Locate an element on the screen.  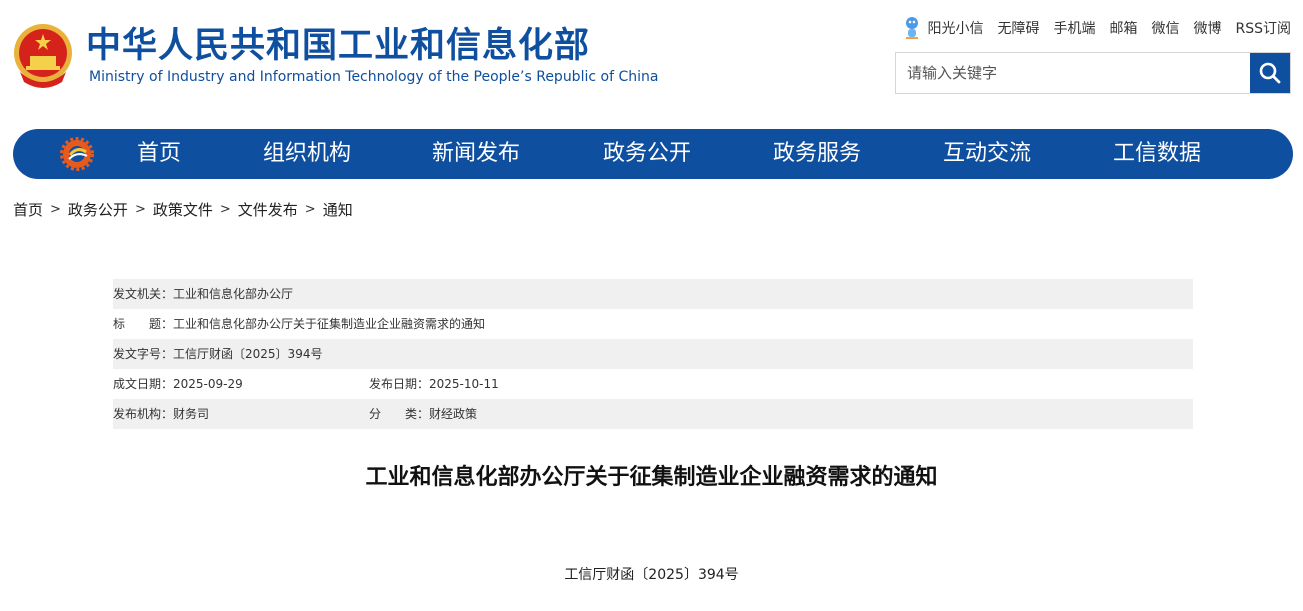
nav-organization: 组织机构 is located at coordinates (307, 154).